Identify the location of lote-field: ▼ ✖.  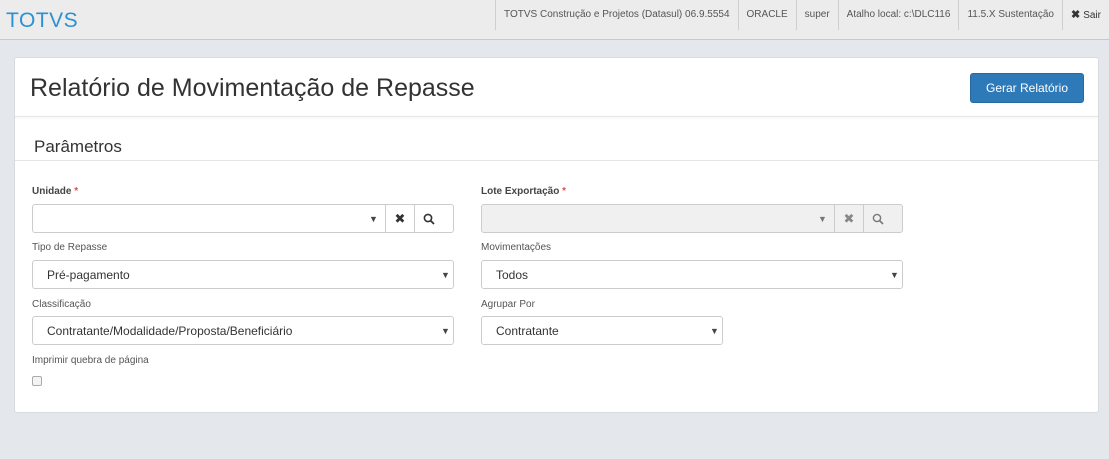
(692, 218).